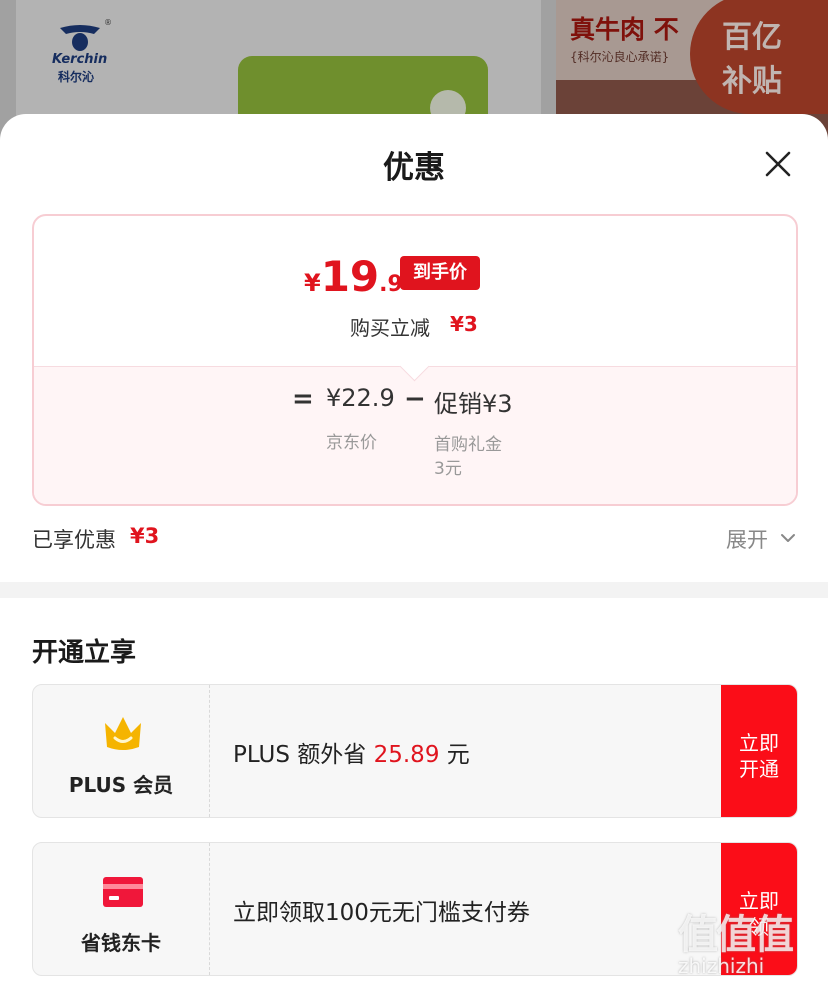 The width and height of the screenshot is (828, 986). Describe the element at coordinates (84, 653) in the screenshot. I see `section-title: 开通立享` at that location.